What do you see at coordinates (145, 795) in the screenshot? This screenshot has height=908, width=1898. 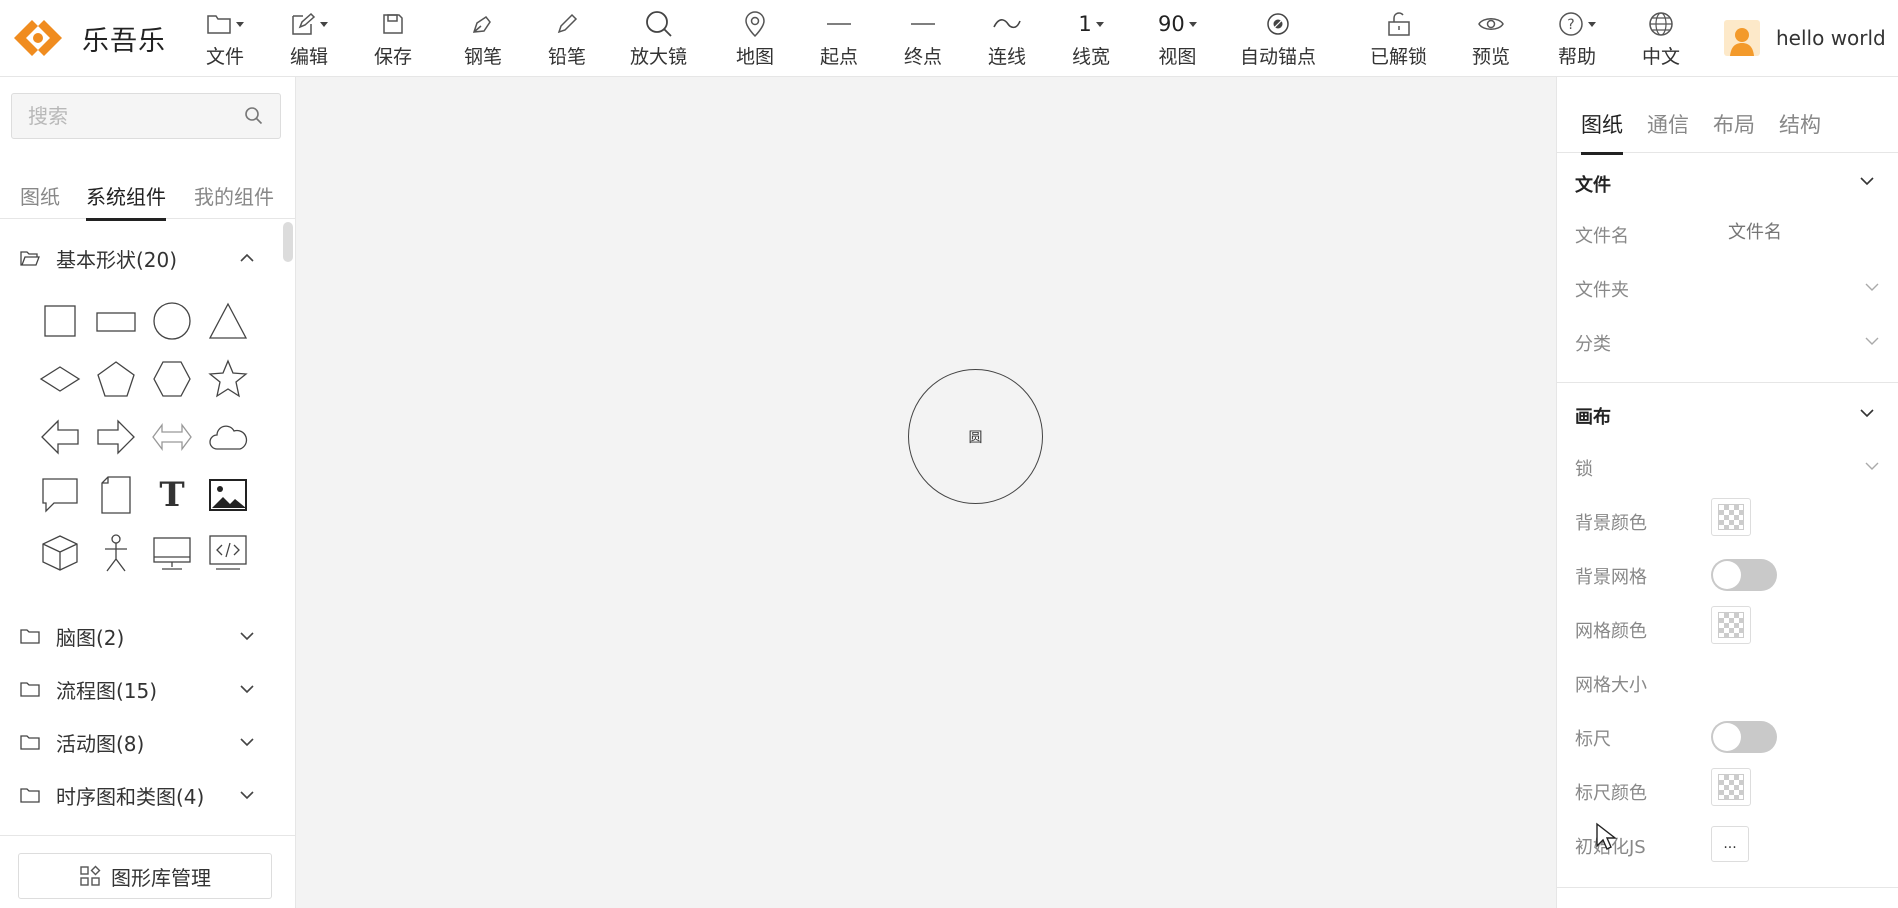 I see `category-sequence-class: 时序图和类图(4)` at bounding box center [145, 795].